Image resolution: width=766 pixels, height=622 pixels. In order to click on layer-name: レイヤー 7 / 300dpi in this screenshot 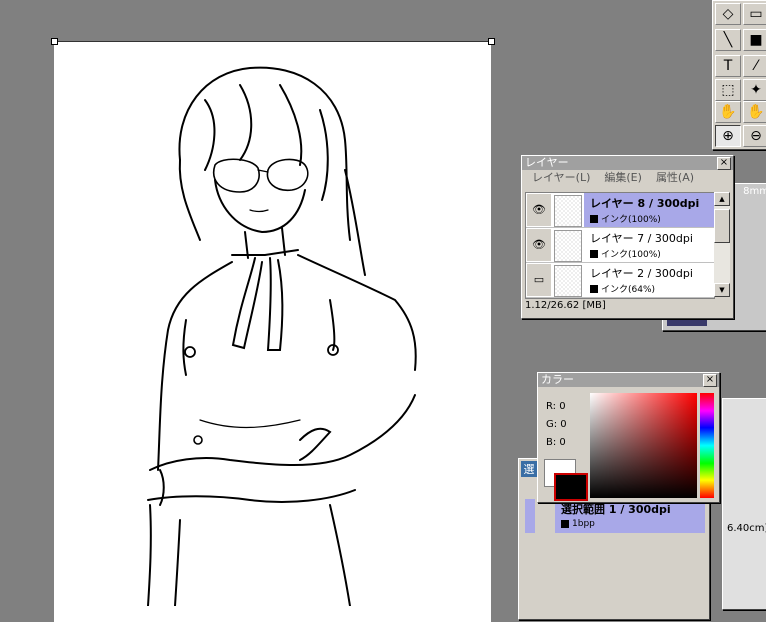, I will do `click(641, 238)`.